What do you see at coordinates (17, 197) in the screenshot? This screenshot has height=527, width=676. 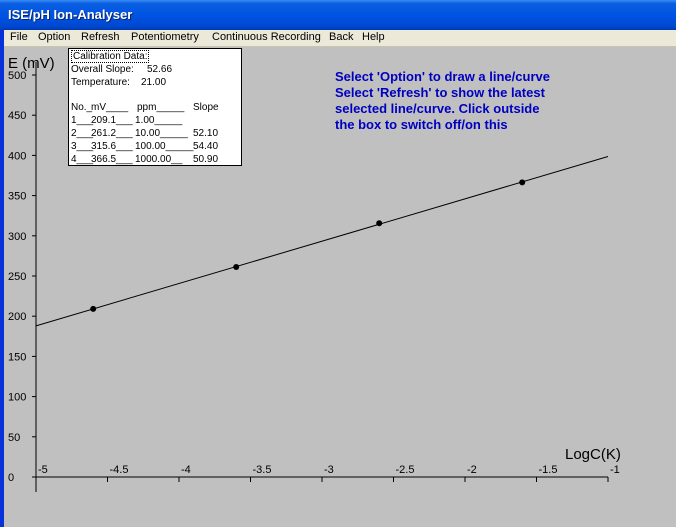 I see `y-tick-label: 350` at bounding box center [17, 197].